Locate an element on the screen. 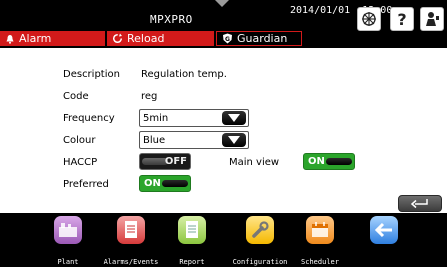  code-value: reg is located at coordinates (149, 96).